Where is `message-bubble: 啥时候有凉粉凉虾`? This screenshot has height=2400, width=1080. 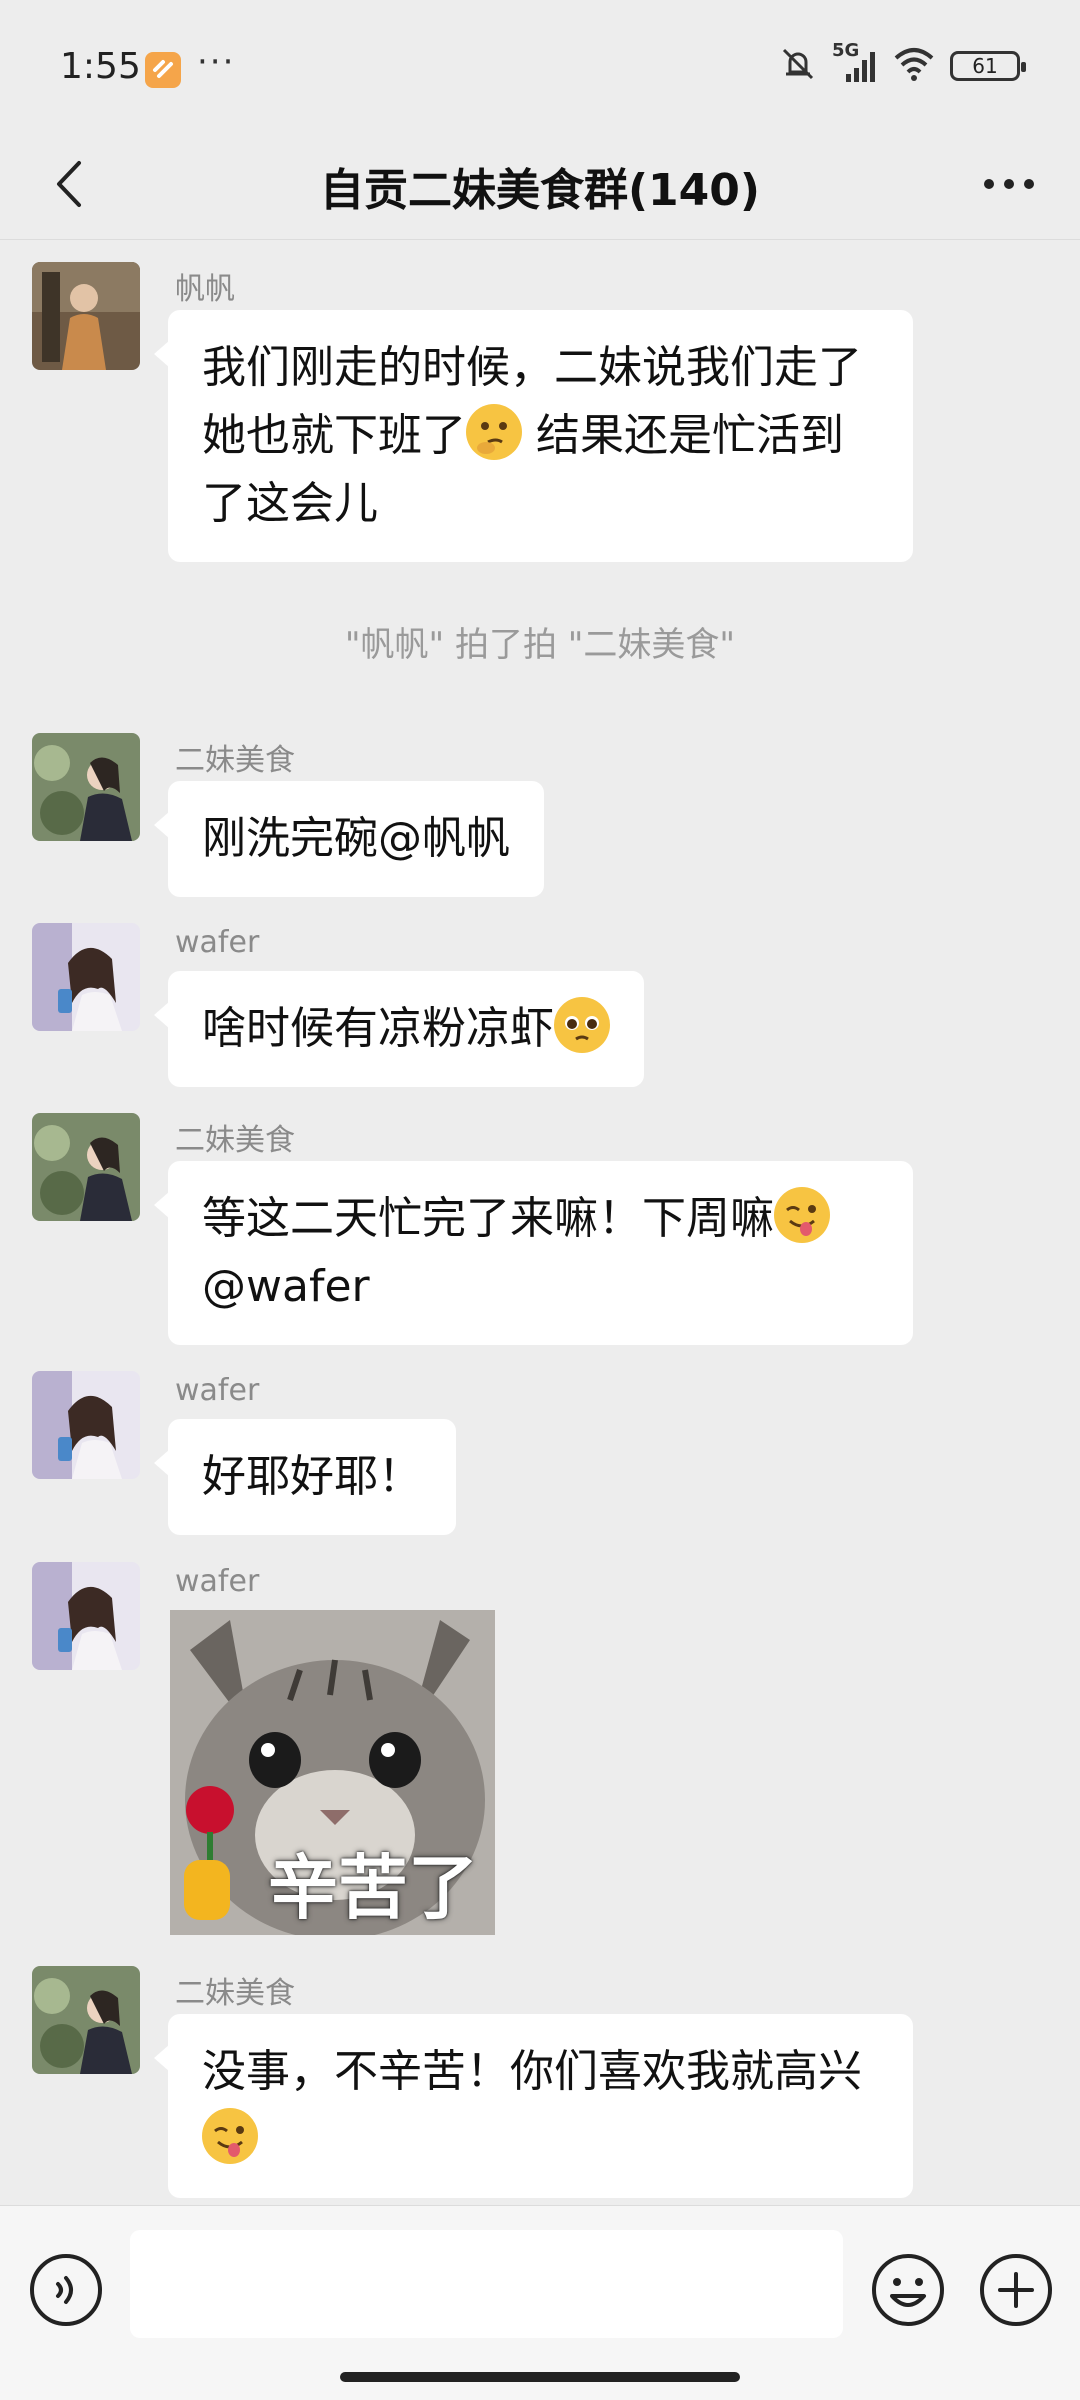 message-bubble: 啥时候有凉粉凉虾 is located at coordinates (399, 1029).